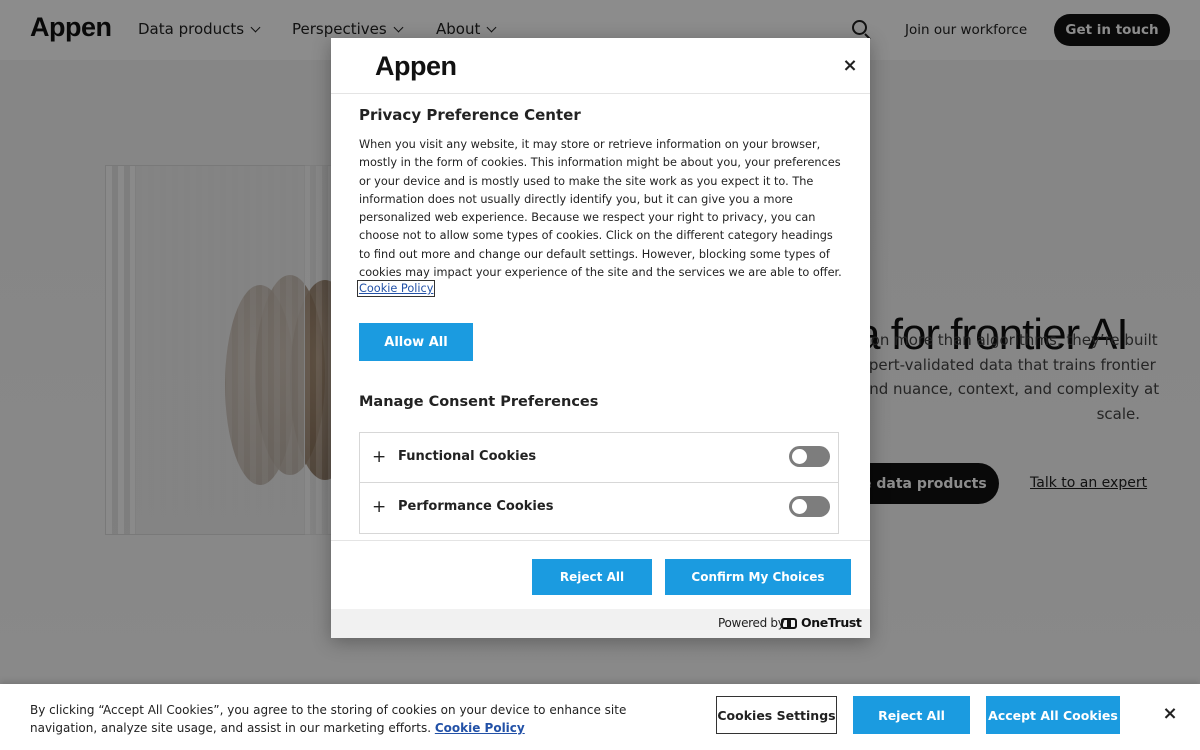 The height and width of the screenshot is (750, 1200). I want to click on confirm-choices-button: Confirm My Choices, so click(758, 577).